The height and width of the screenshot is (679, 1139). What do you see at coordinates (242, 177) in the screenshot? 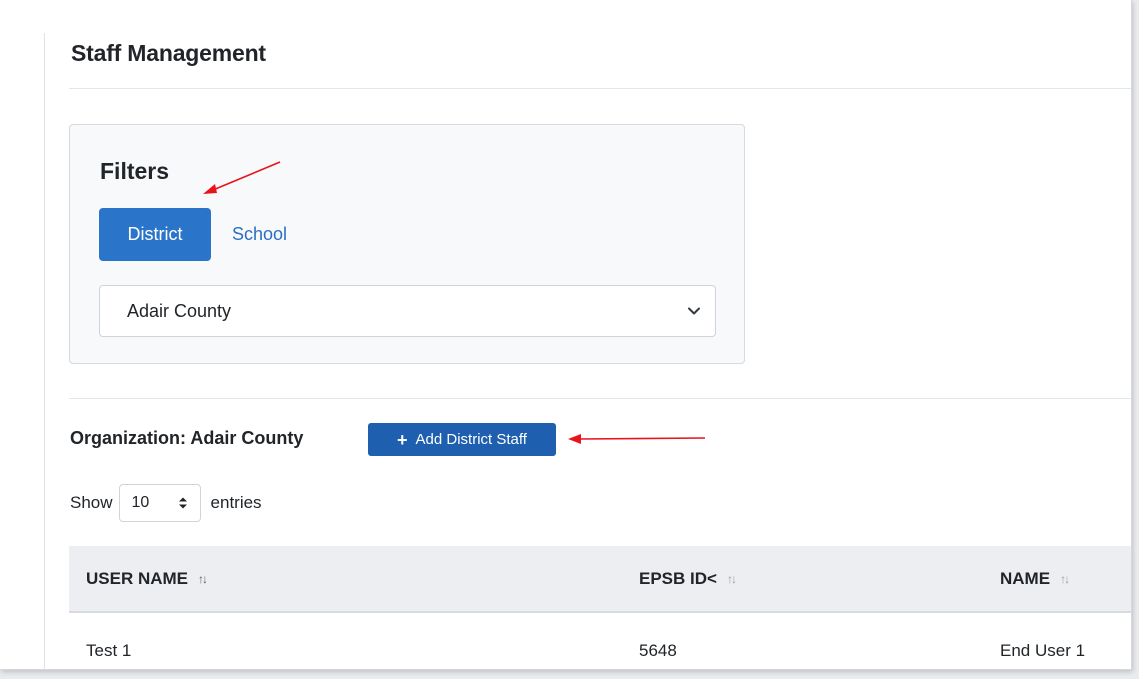
I see `annotation-arrow-filters` at bounding box center [242, 177].